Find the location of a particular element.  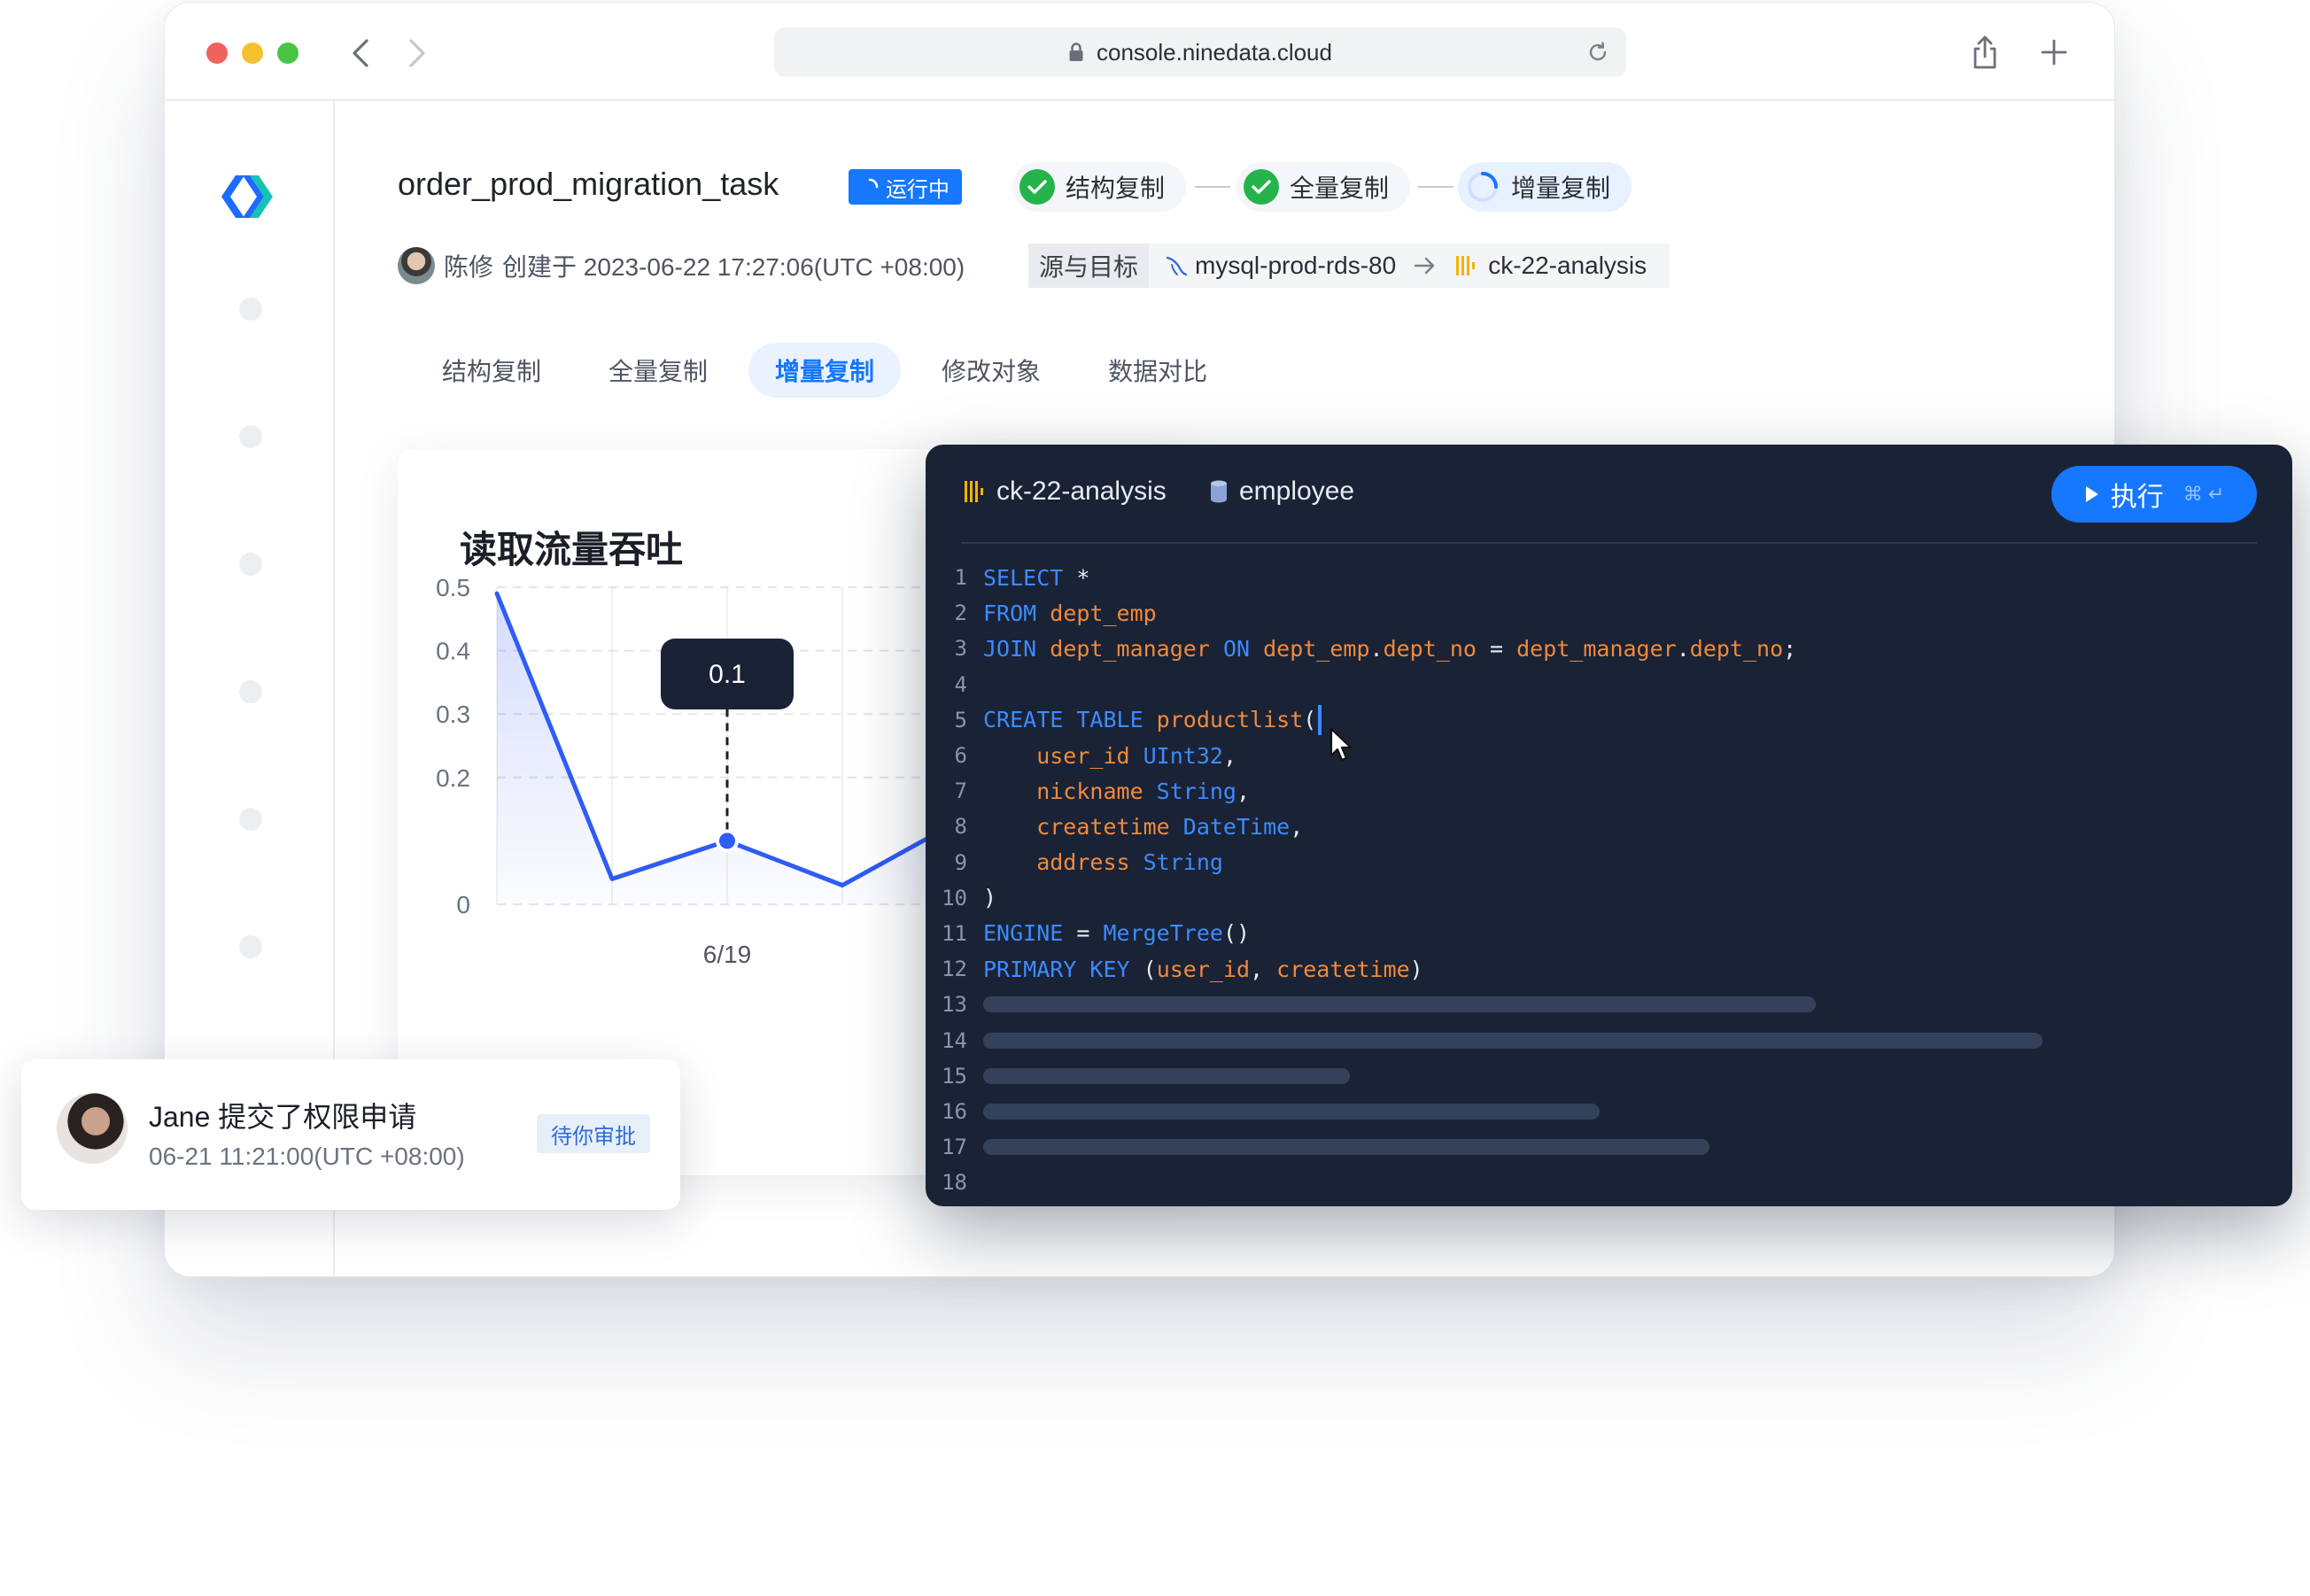

code-line: 10) is located at coordinates (1609, 898).